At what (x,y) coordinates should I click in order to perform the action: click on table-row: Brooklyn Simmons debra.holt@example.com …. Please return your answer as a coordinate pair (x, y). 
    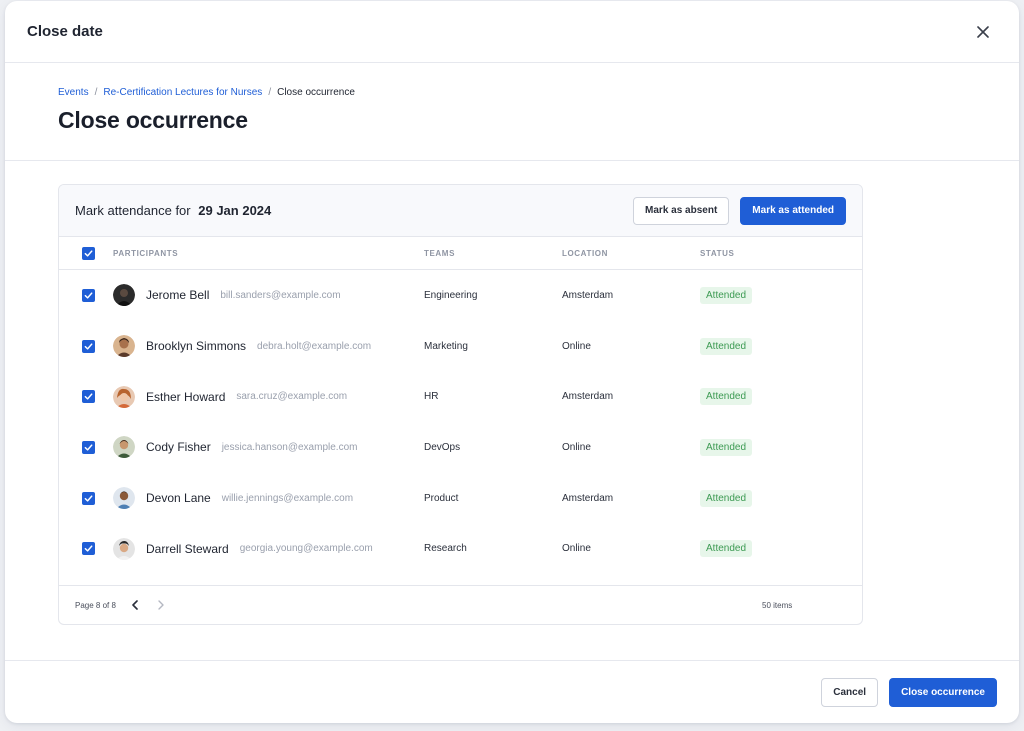
    Looking at the image, I should click on (460, 346).